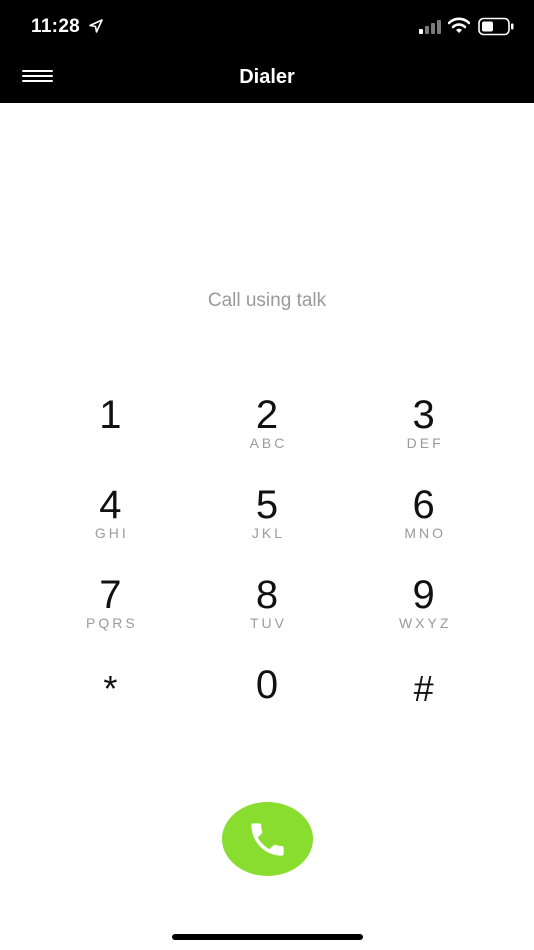 This screenshot has height=950, width=534. I want to click on key-digit: 7, so click(110, 595).